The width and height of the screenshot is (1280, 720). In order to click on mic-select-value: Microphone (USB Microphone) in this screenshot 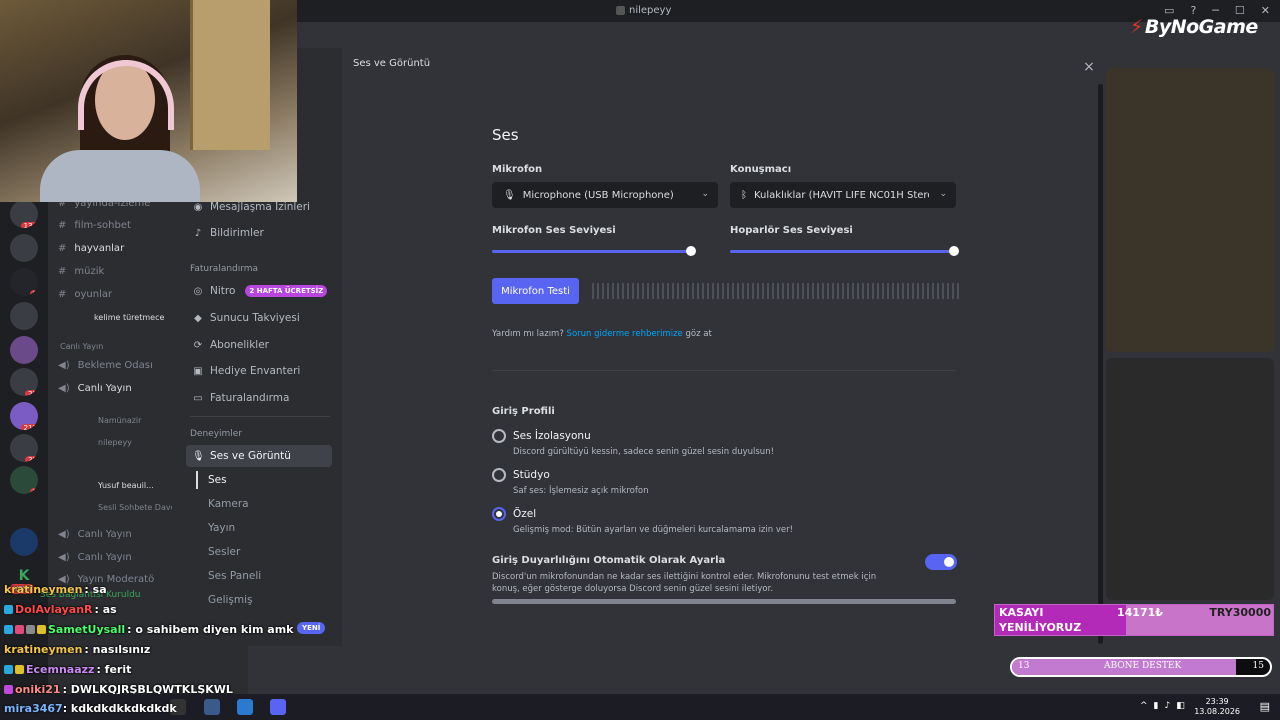, I will do `click(598, 195)`.